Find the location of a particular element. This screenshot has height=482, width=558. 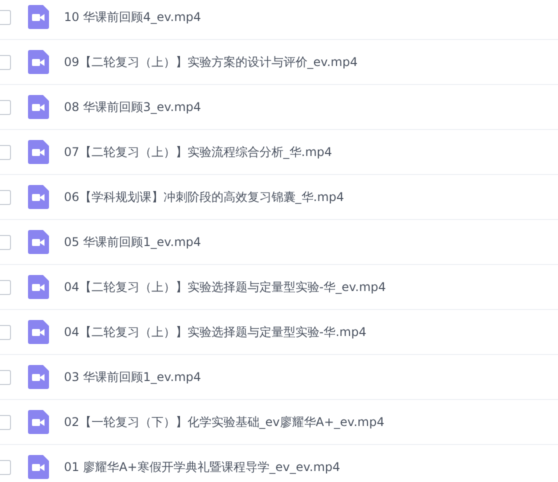

file-name: 10 华课前回顾4_ev.mp4 is located at coordinates (133, 17).